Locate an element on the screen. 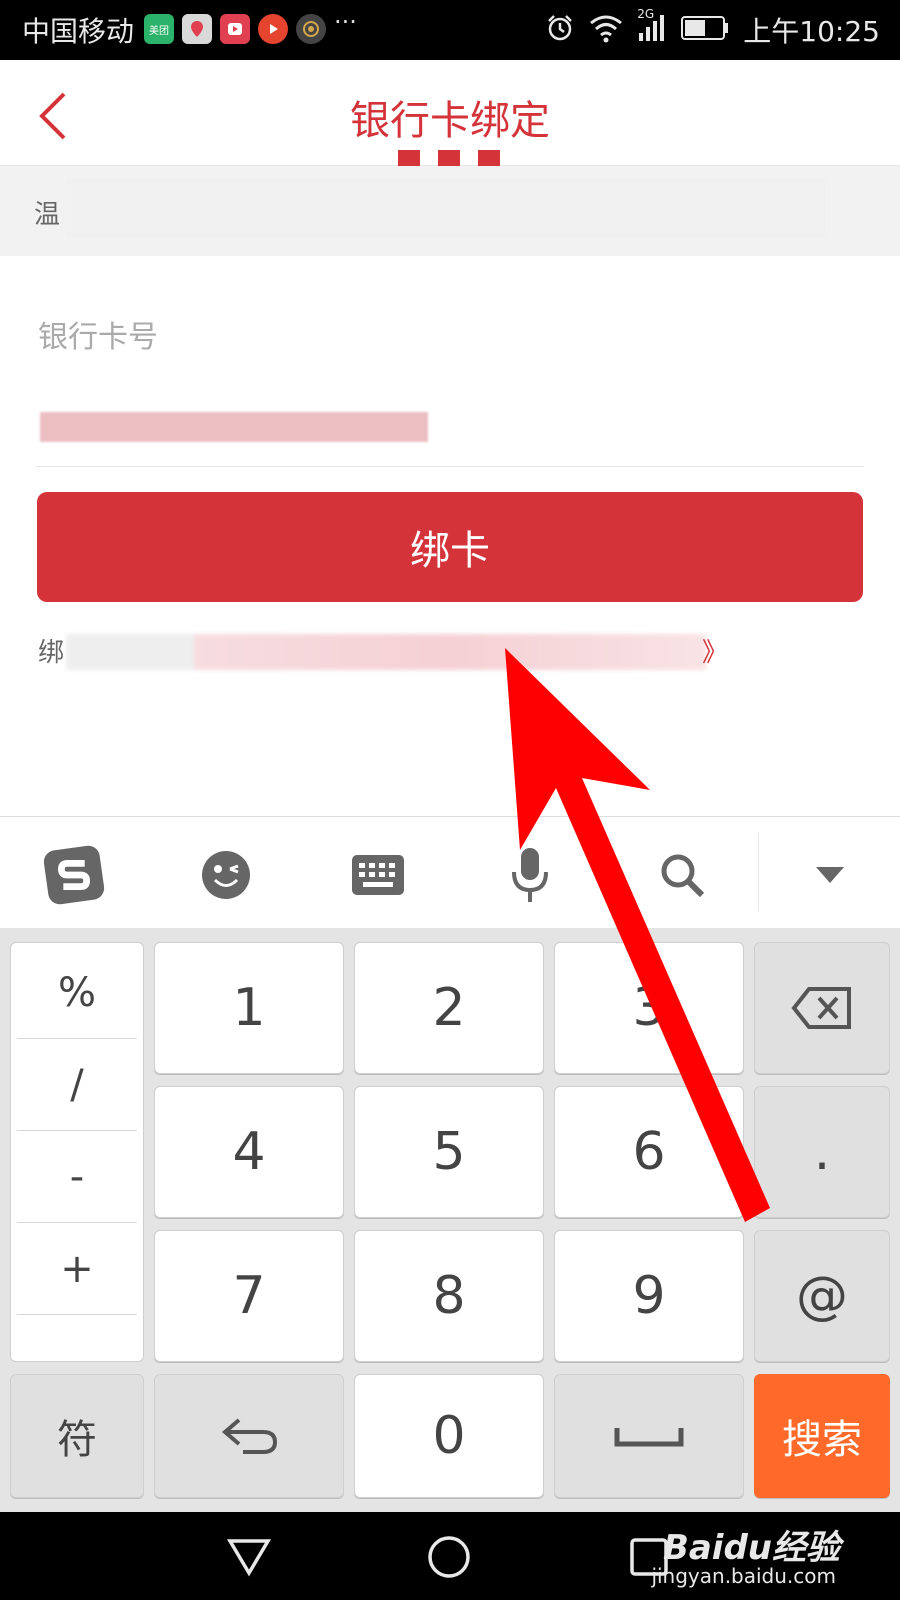  field-divider is located at coordinates (450, 466).